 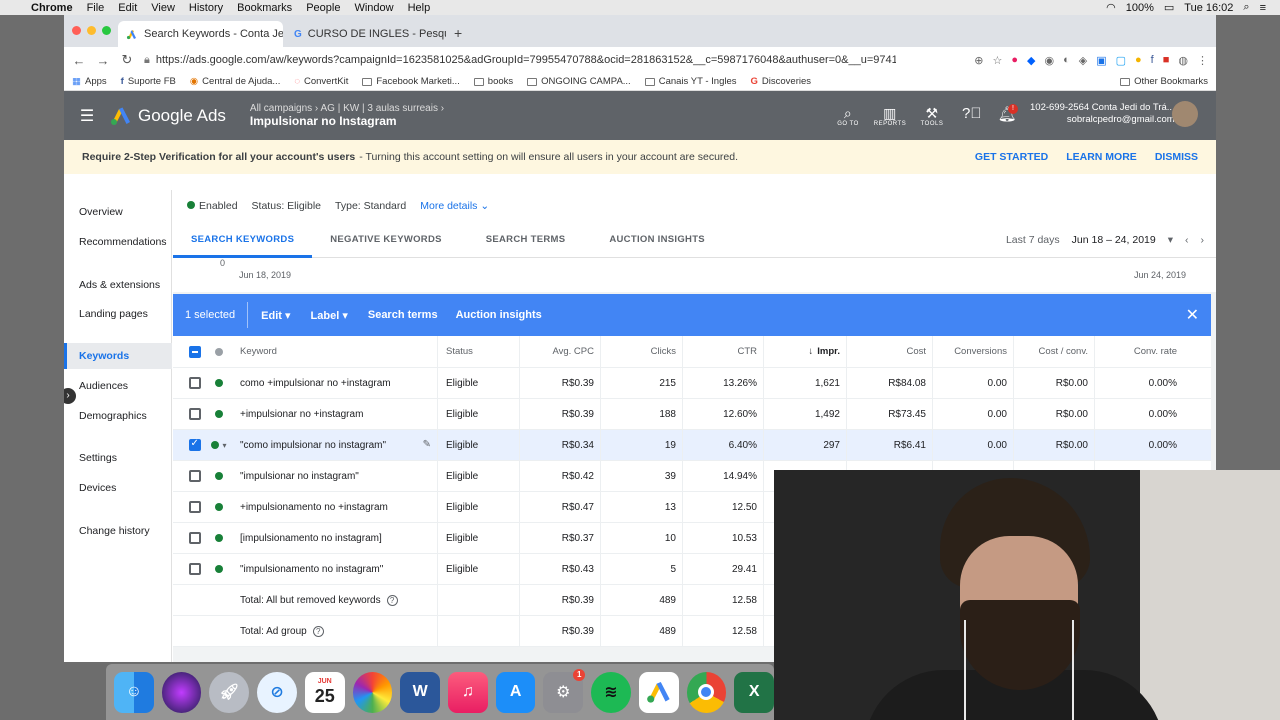 What do you see at coordinates (334, 351) in the screenshot?
I see `column-header-keyword: Keyword` at bounding box center [334, 351].